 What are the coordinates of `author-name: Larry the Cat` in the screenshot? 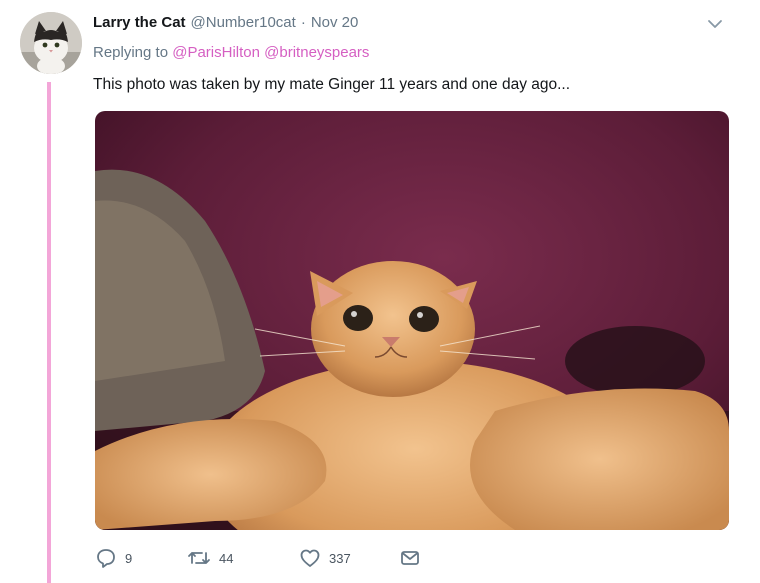 It's located at (139, 22).